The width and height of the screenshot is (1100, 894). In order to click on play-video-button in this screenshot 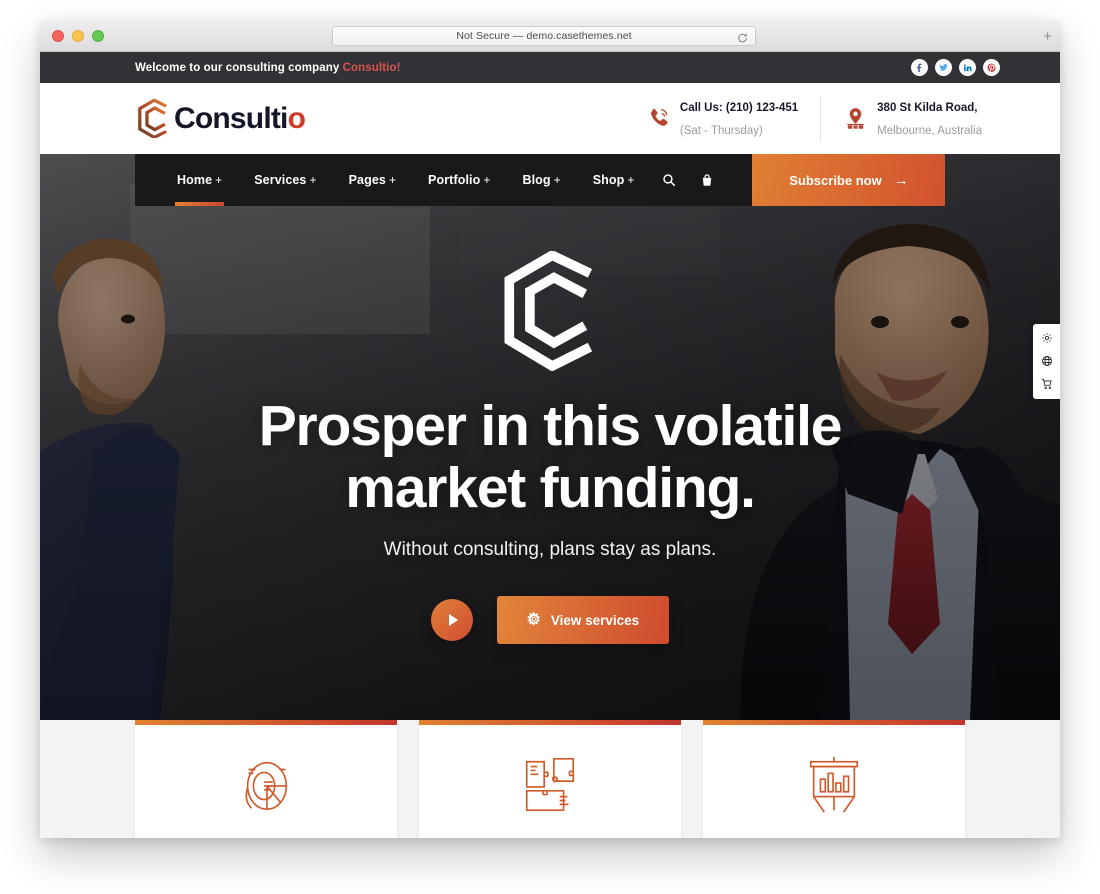, I will do `click(451, 620)`.